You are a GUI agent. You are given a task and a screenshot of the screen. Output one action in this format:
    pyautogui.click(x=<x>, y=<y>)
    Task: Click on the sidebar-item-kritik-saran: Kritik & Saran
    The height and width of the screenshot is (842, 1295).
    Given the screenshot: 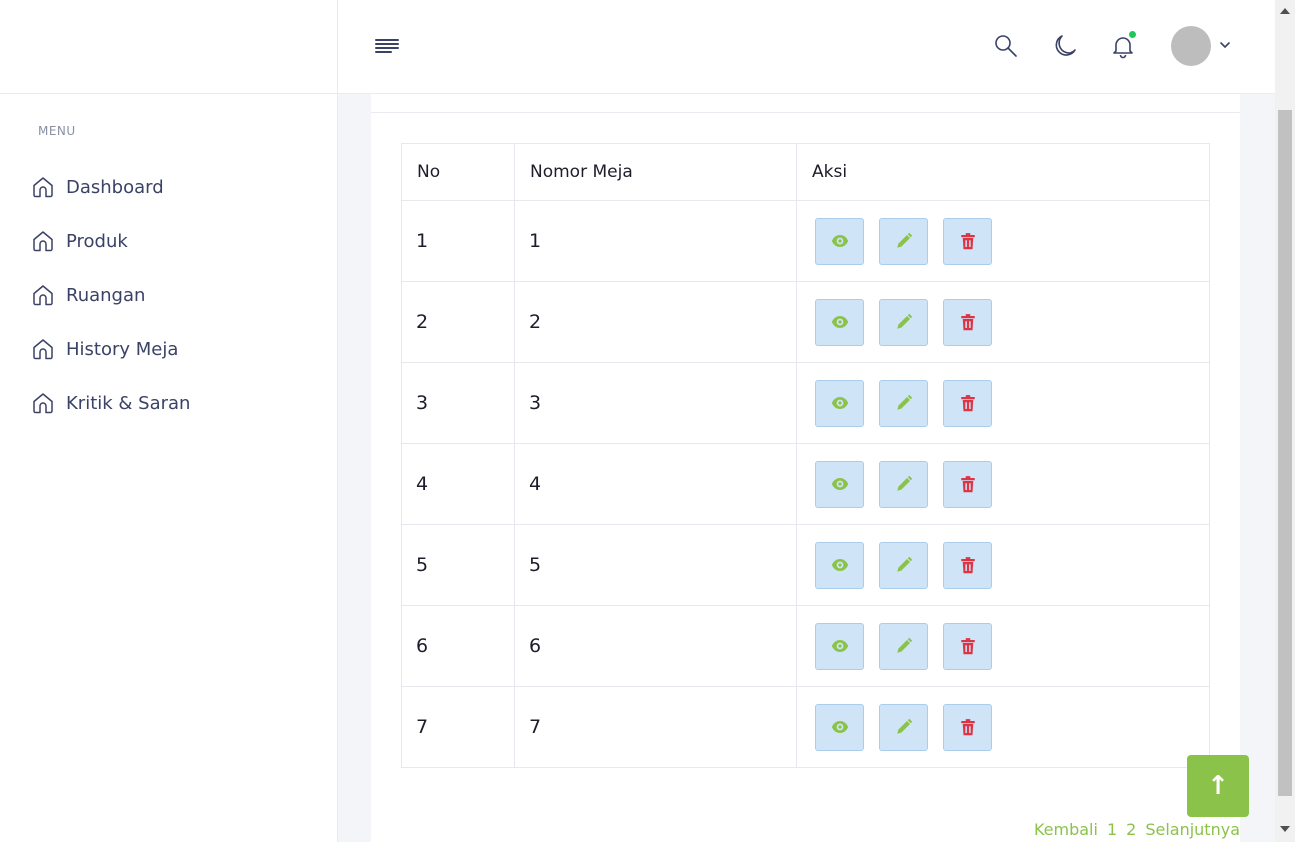 What is the action you would take?
    pyautogui.click(x=110, y=403)
    